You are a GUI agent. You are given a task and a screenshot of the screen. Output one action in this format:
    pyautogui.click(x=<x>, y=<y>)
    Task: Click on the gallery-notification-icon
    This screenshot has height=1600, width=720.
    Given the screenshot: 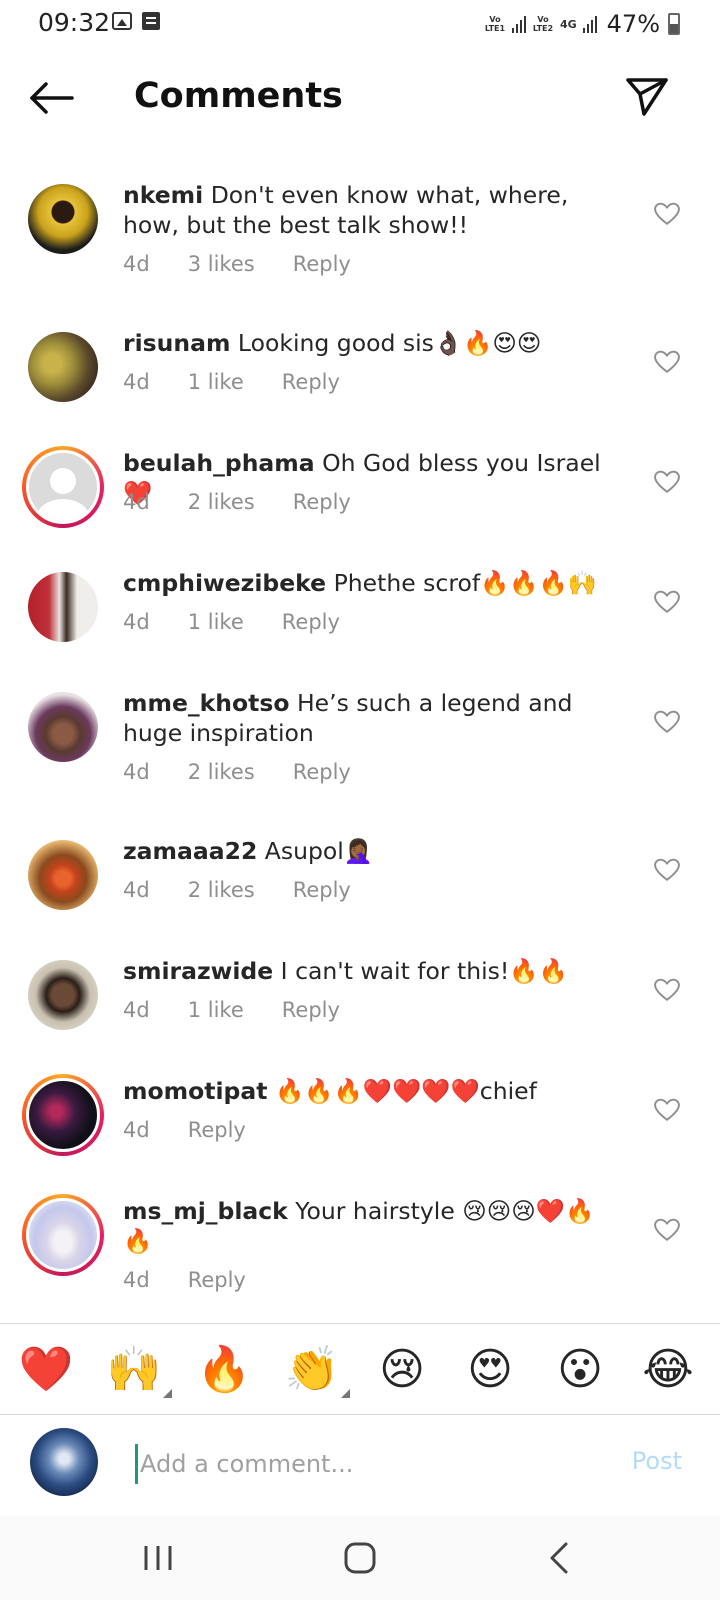 What is the action you would take?
    pyautogui.click(x=122, y=21)
    